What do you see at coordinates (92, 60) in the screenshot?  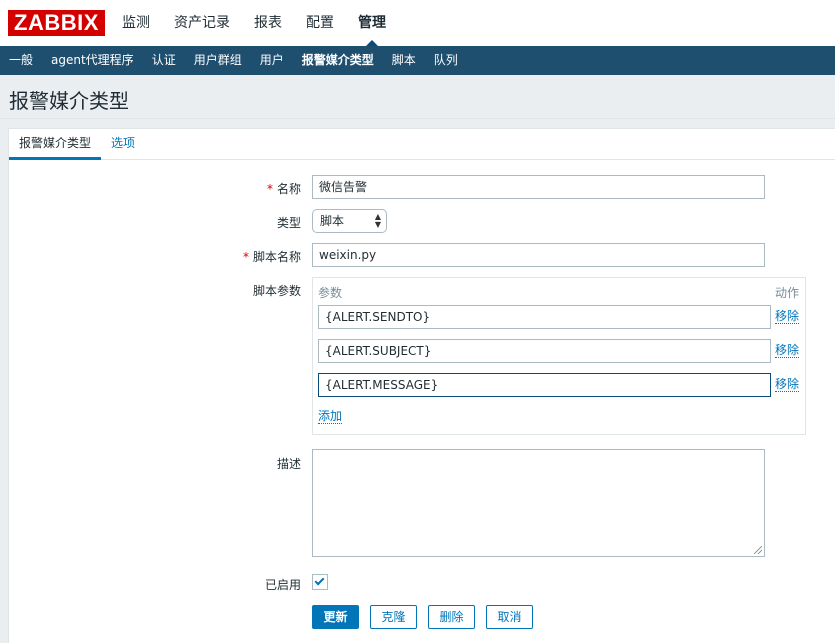 I see `sub-nav-proxies: agent代理程序` at bounding box center [92, 60].